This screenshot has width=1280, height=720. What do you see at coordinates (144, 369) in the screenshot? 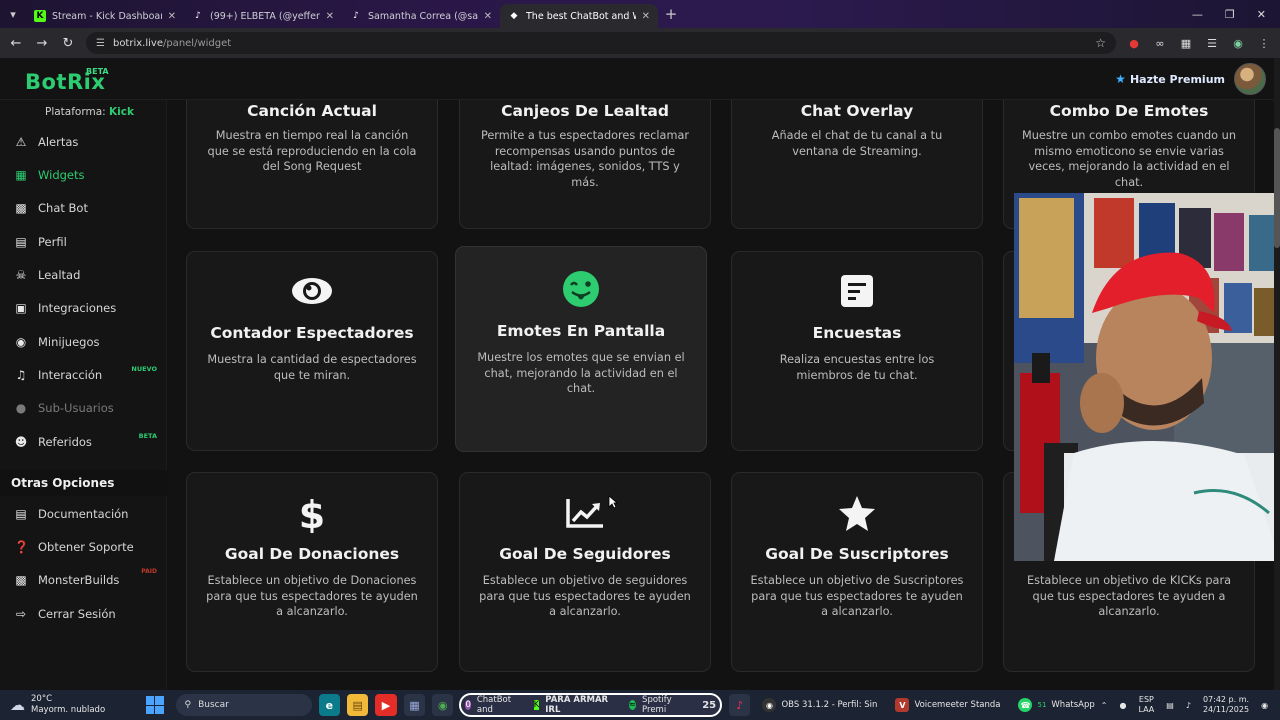
I see `new-badge: NUEVO` at bounding box center [144, 369].